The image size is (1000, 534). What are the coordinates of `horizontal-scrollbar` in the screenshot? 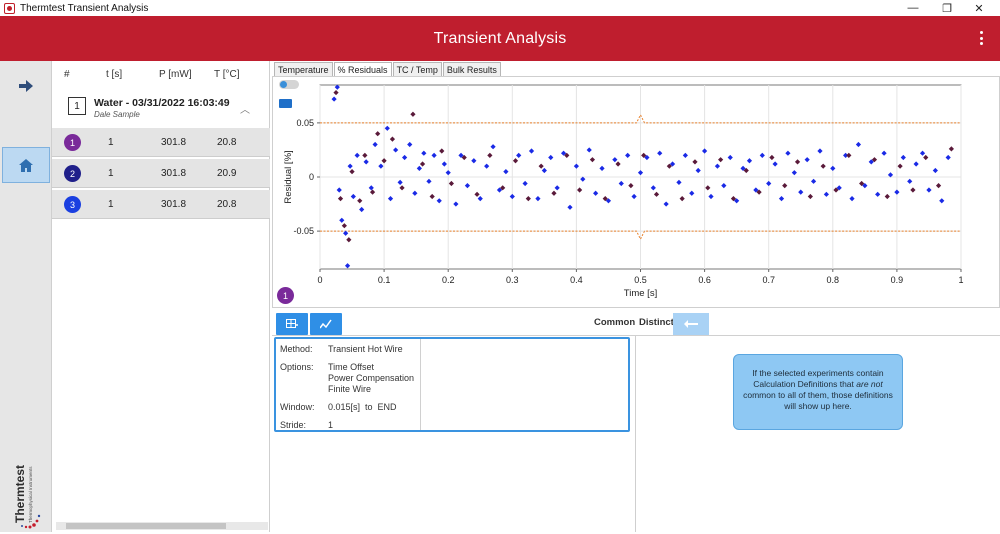 It's located at (162, 526).